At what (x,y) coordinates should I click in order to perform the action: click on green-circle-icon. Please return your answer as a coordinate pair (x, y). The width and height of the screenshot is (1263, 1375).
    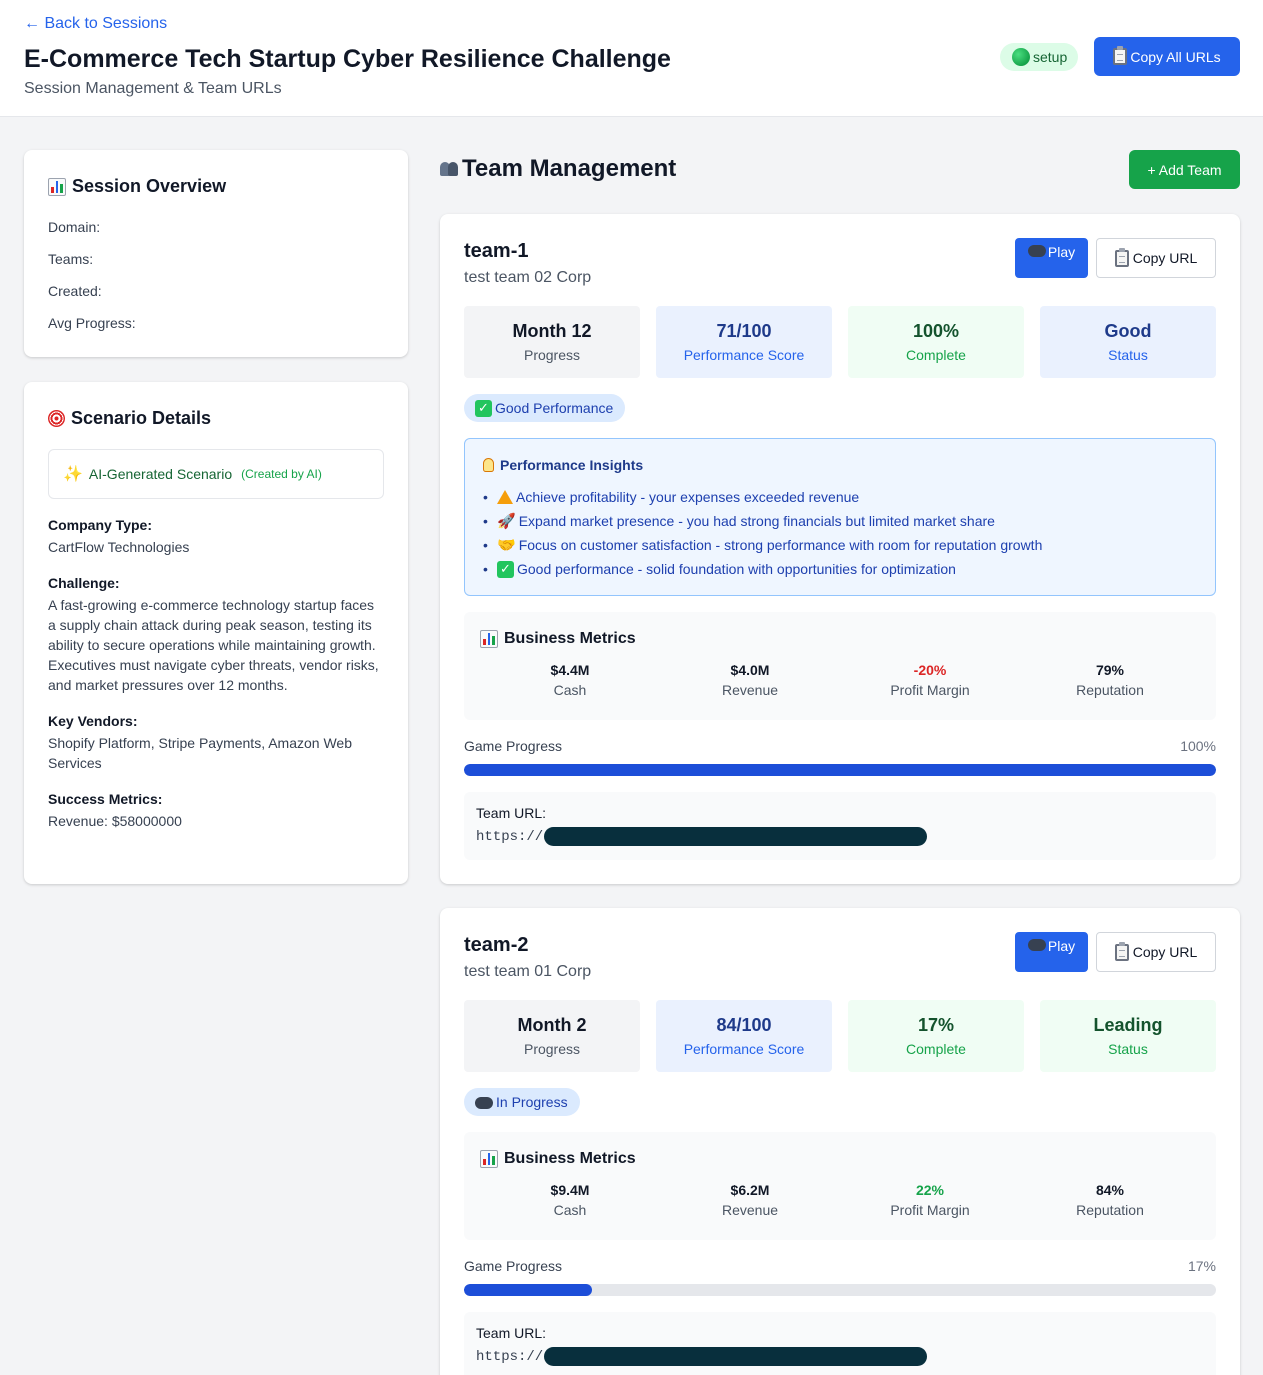
    Looking at the image, I should click on (1021, 57).